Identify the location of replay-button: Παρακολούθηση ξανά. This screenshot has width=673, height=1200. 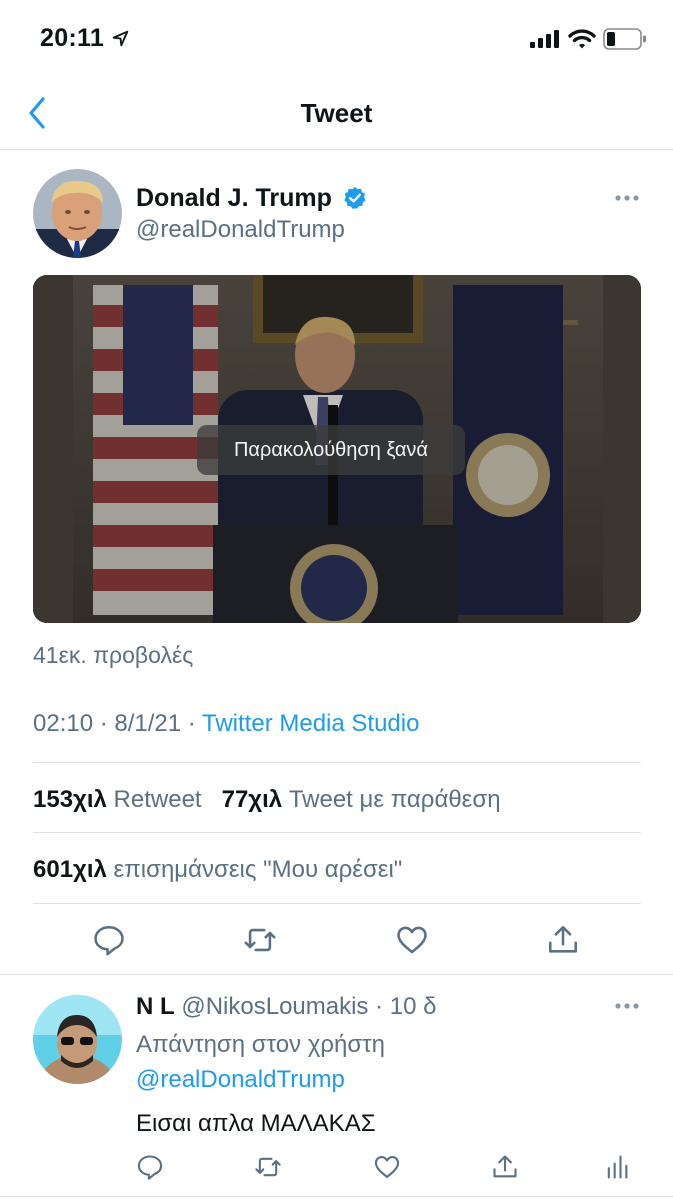
(331, 450).